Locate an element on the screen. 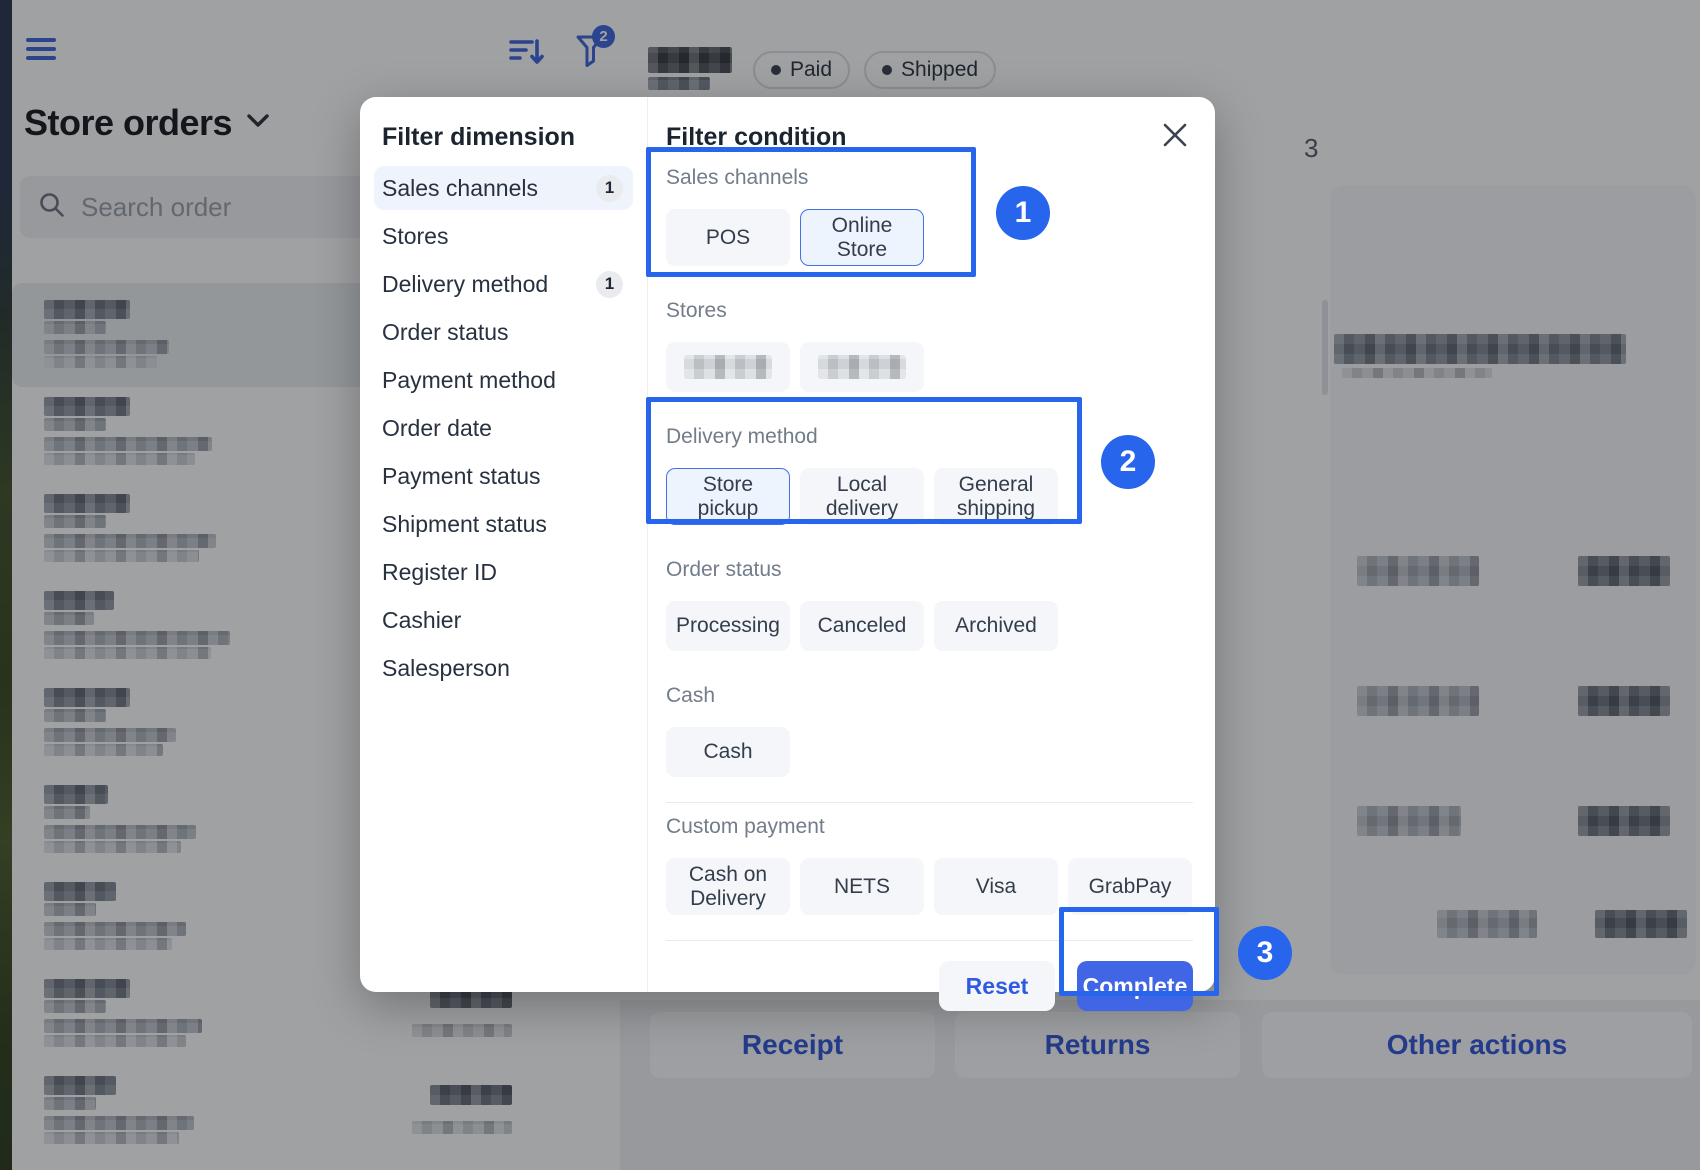  dimension-item-order-status: Order status is located at coordinates (503, 332).